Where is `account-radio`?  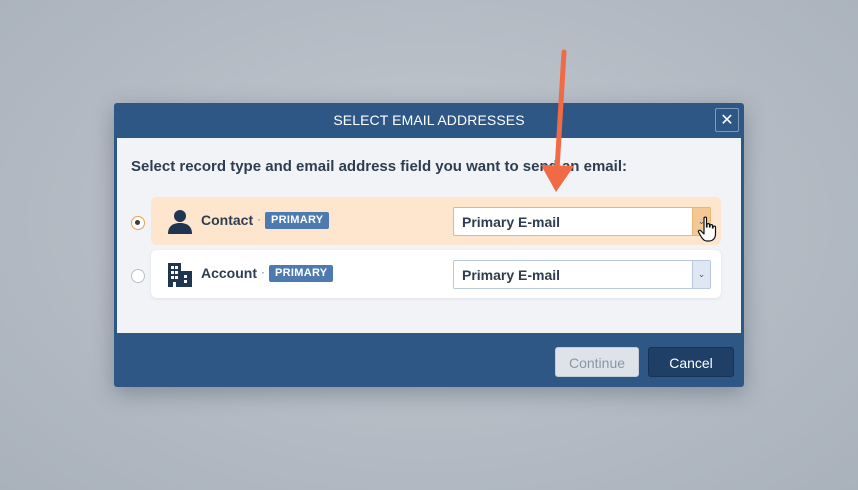
account-radio is located at coordinates (138, 276).